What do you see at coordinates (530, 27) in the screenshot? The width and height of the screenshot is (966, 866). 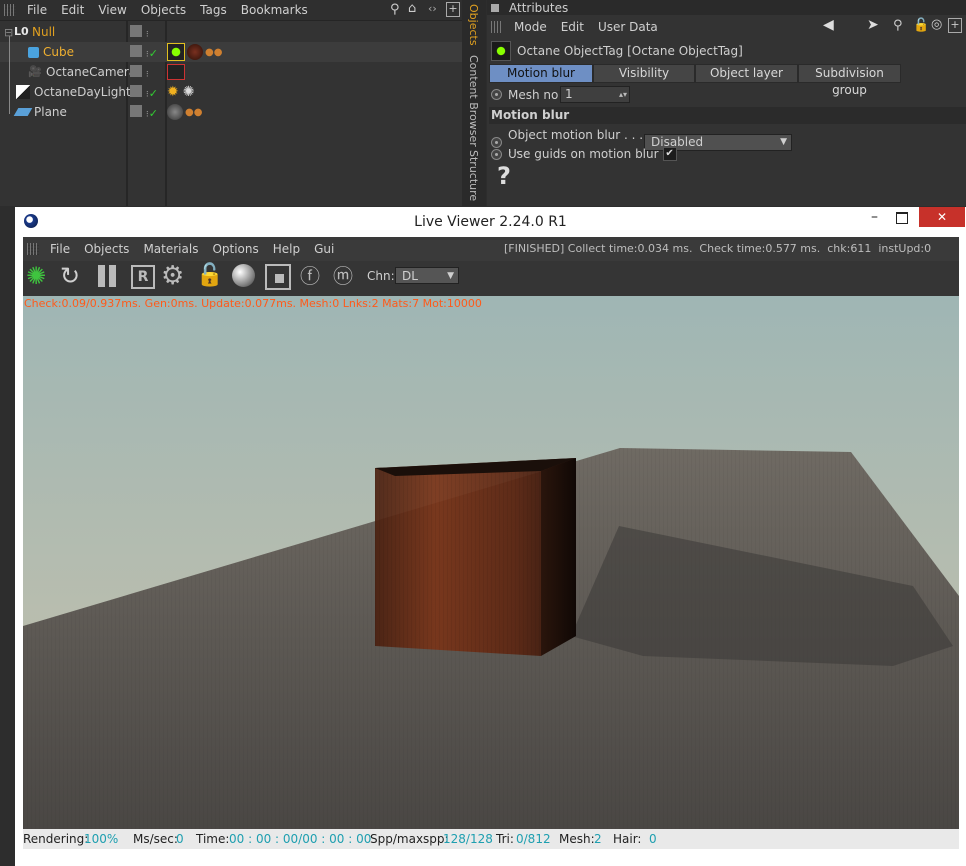 I see `menu-mode: Mode` at bounding box center [530, 27].